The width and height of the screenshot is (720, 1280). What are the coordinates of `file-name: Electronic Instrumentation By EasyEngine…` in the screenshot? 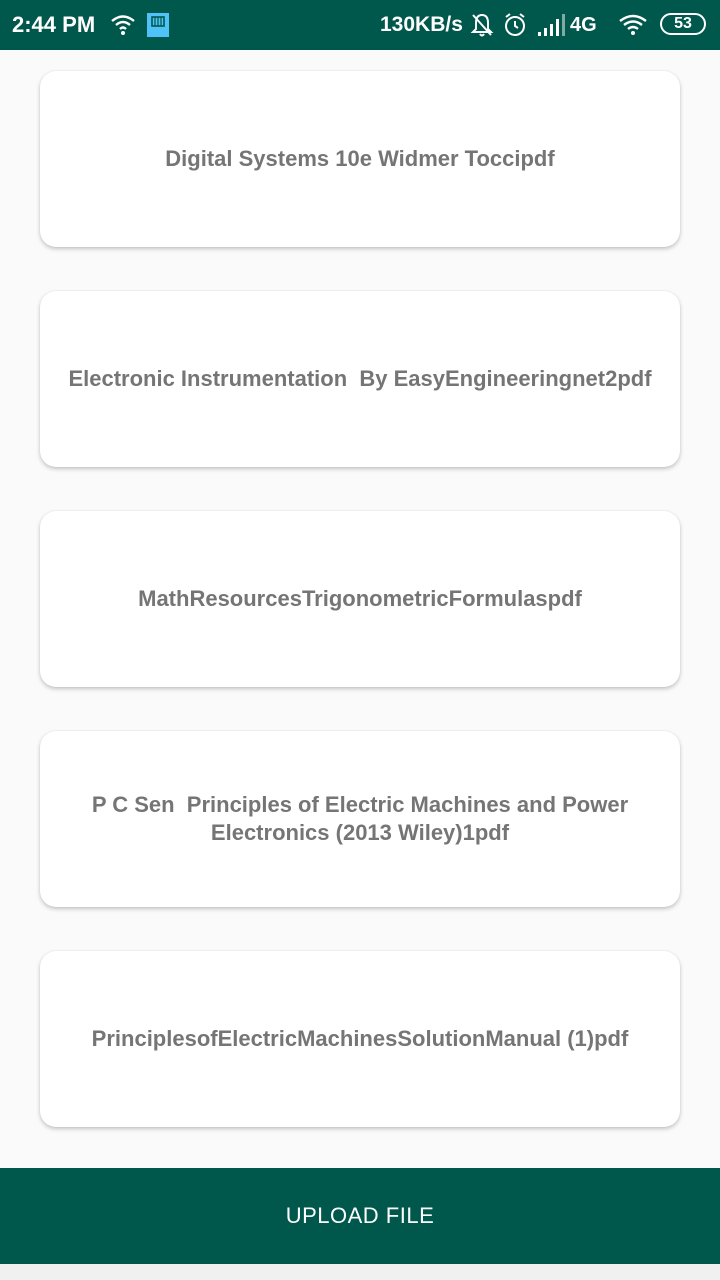 It's located at (360, 378).